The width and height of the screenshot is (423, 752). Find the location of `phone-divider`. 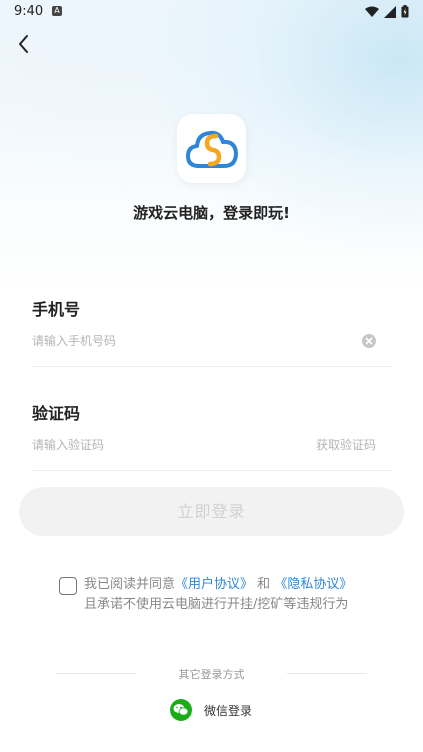

phone-divider is located at coordinates (211, 366).